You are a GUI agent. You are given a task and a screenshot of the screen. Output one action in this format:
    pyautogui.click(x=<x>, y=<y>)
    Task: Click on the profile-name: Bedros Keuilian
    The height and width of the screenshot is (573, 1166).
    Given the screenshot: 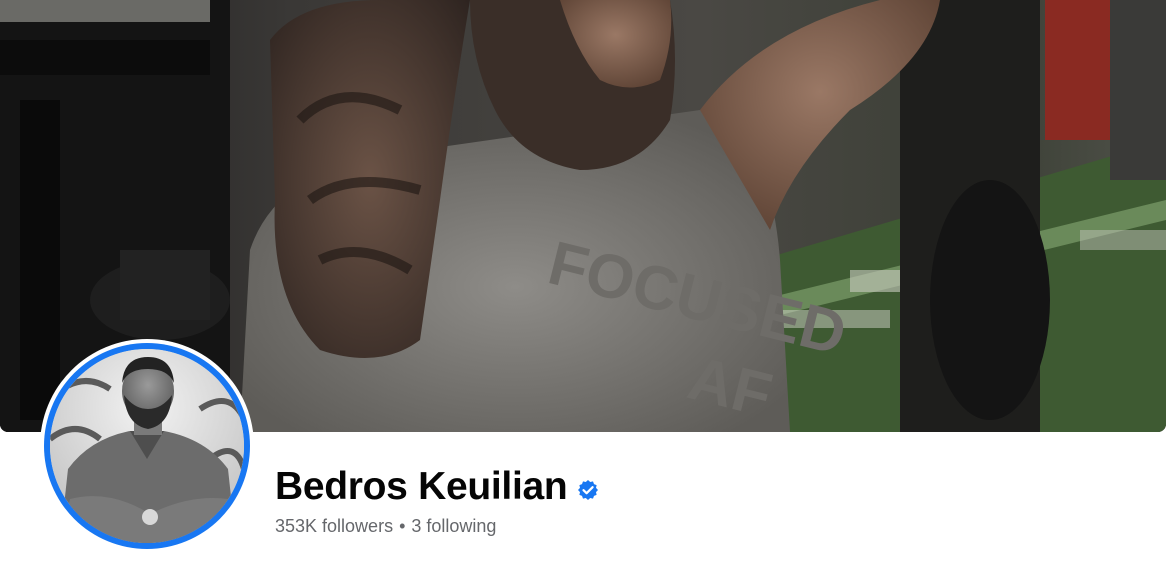 What is the action you would take?
    pyautogui.click(x=421, y=487)
    